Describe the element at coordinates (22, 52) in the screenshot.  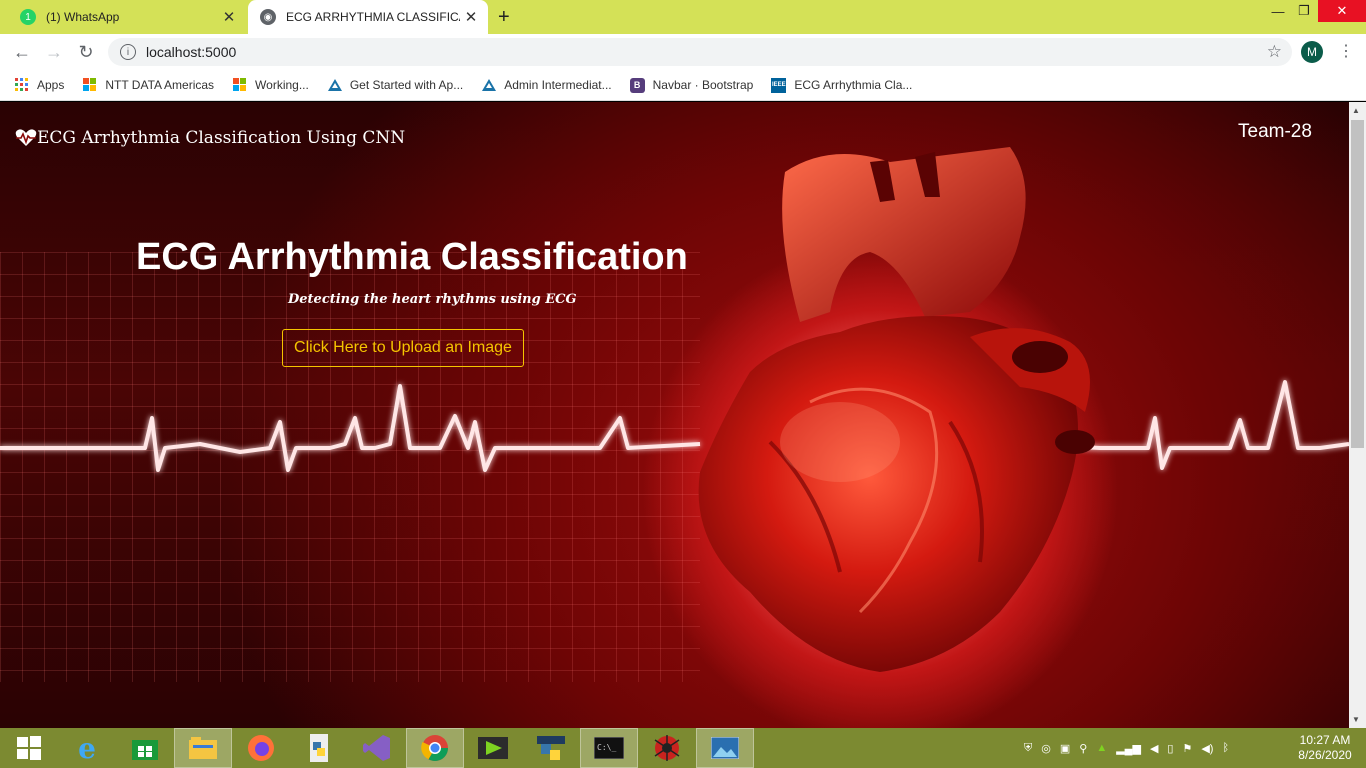
I see `back-icon: ←` at that location.